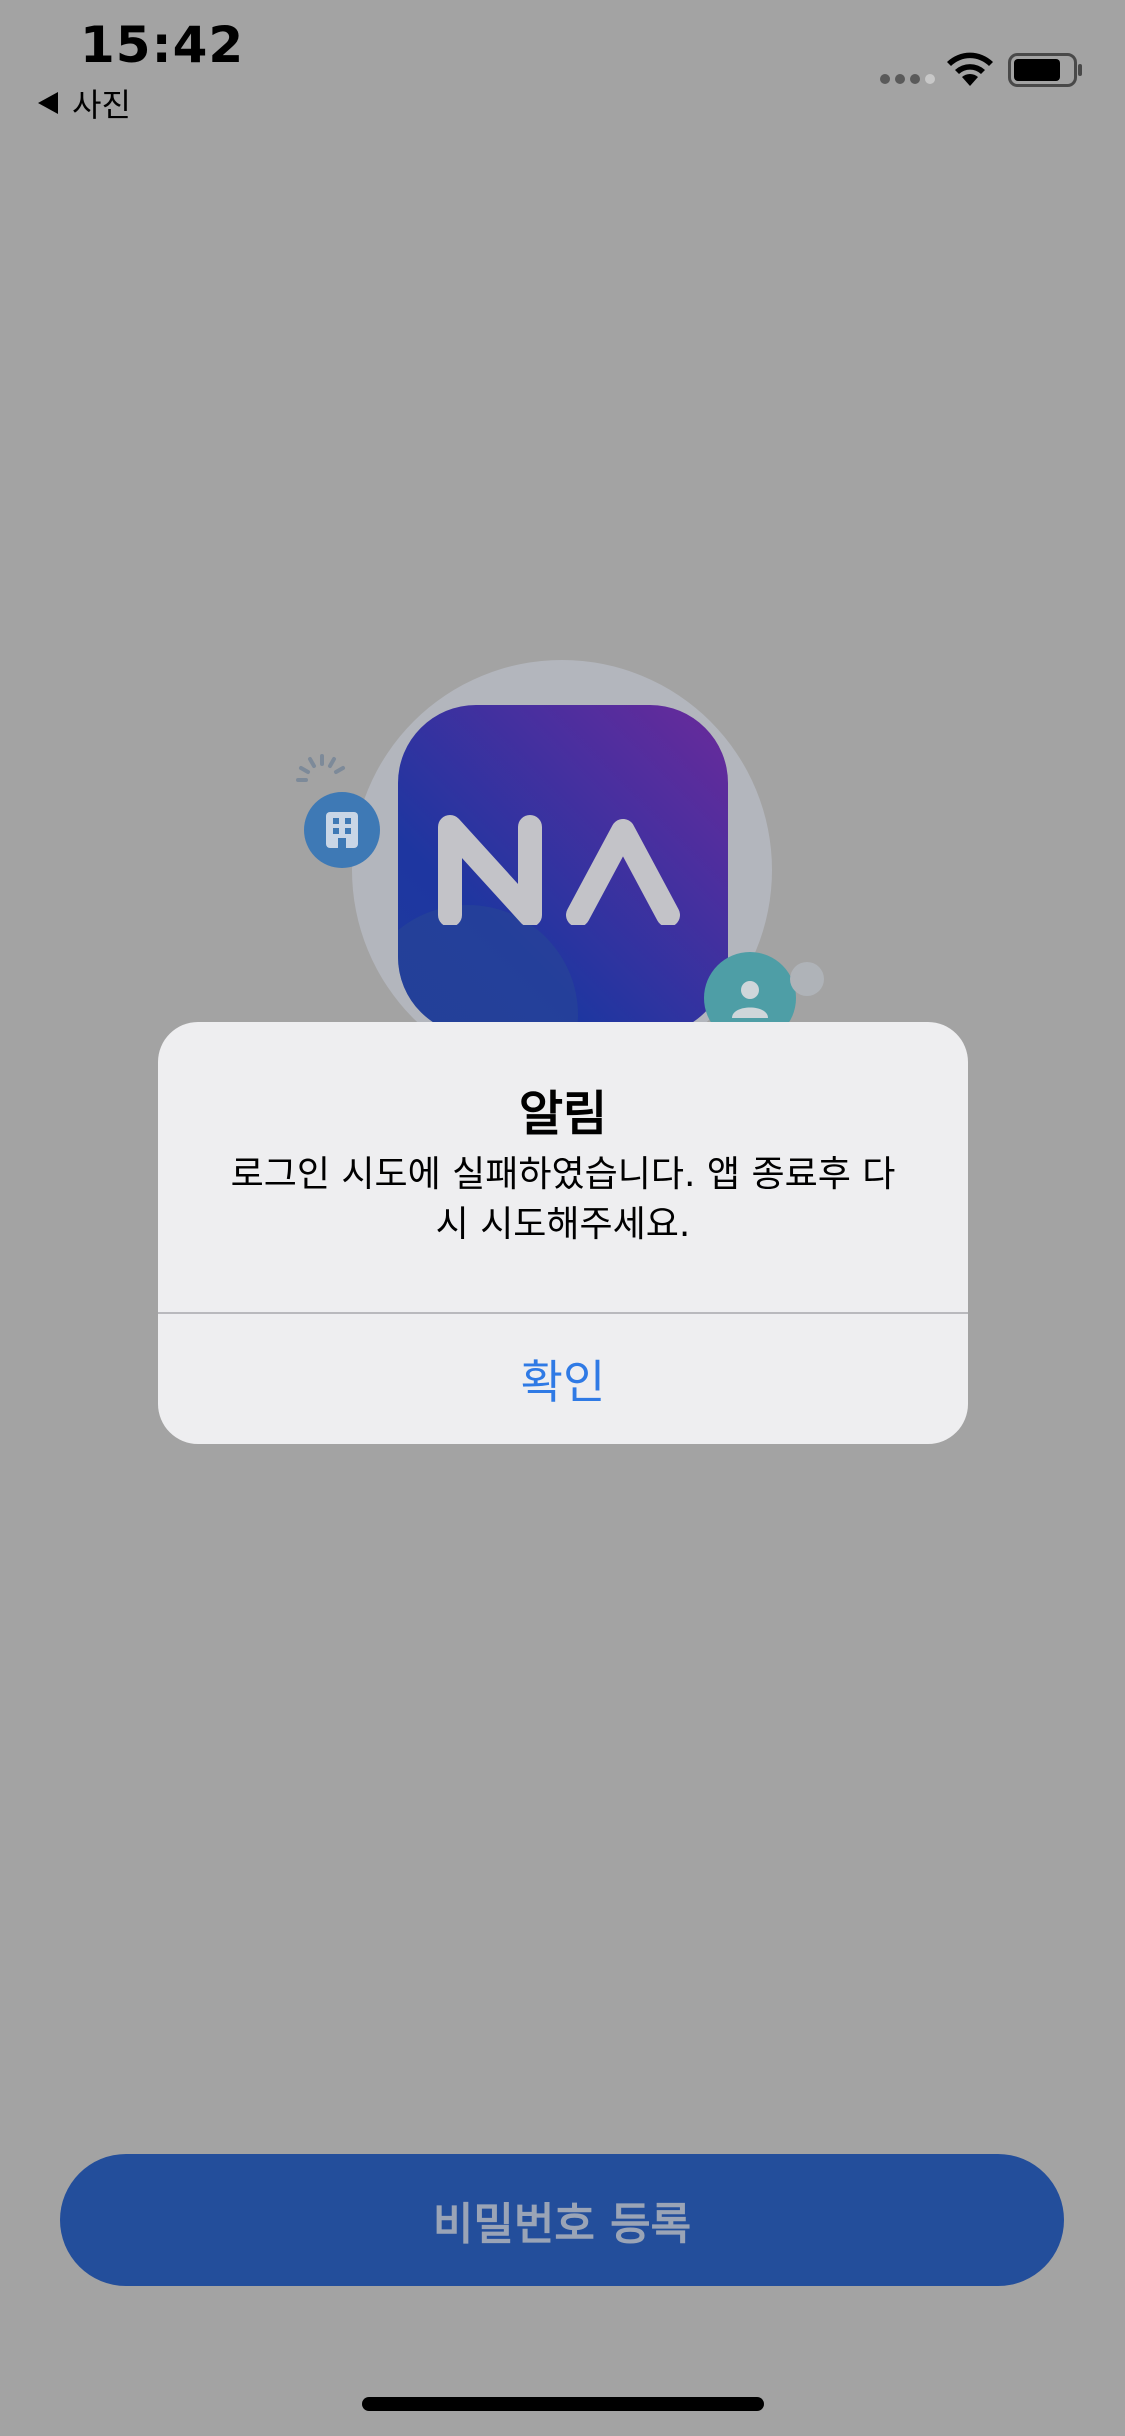  I want to click on decorative-dot, so click(807, 979).